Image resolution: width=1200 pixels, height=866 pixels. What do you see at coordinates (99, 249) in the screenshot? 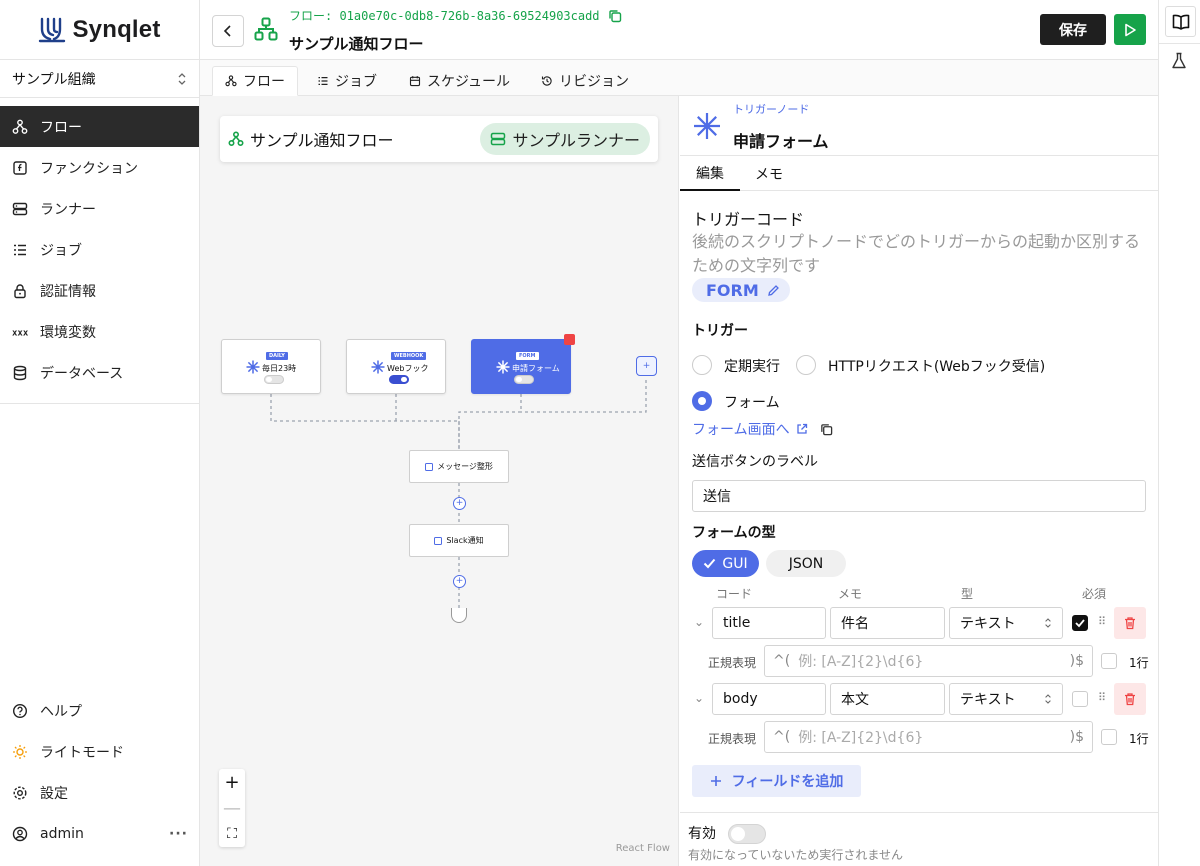
I see `sidebar-item-jobs: ジョブ` at bounding box center [99, 249].